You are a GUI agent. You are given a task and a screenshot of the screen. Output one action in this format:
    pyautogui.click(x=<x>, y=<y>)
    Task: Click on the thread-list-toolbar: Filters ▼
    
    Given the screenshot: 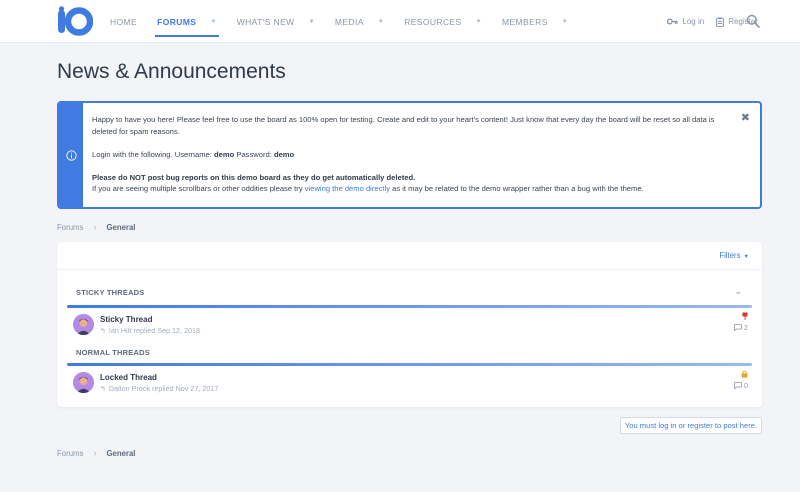 What is the action you would take?
    pyautogui.click(x=409, y=256)
    